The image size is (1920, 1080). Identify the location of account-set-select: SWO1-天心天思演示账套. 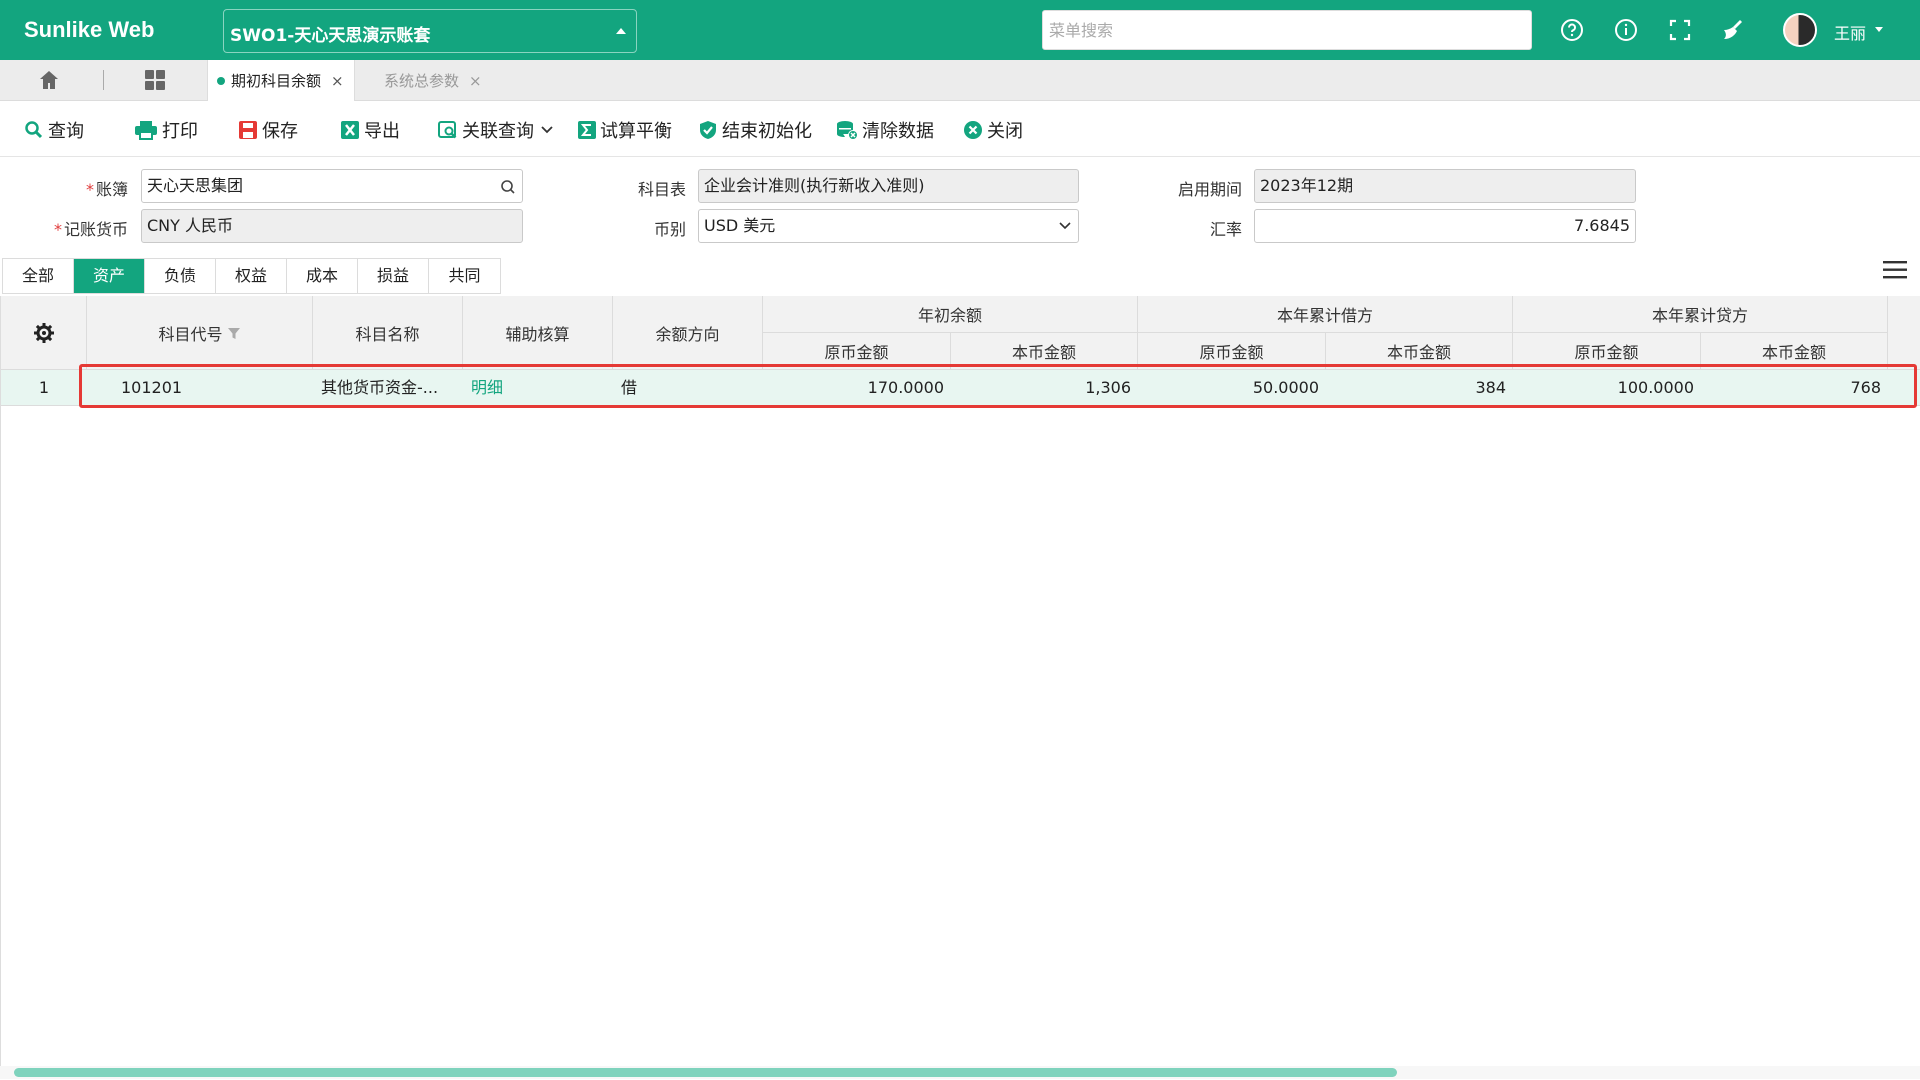
(430, 31).